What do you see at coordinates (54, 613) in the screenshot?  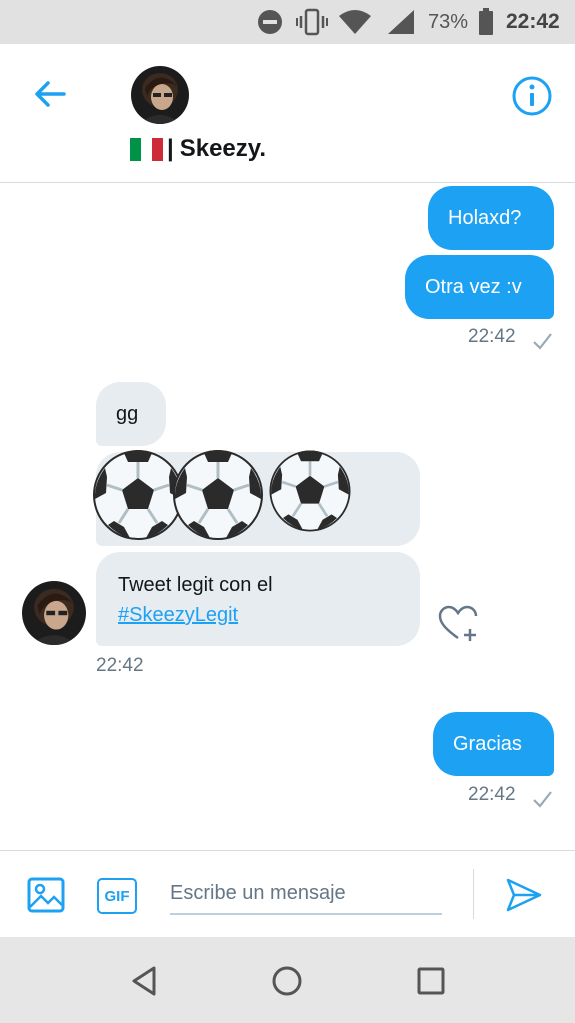 I see `sender-avatar` at bounding box center [54, 613].